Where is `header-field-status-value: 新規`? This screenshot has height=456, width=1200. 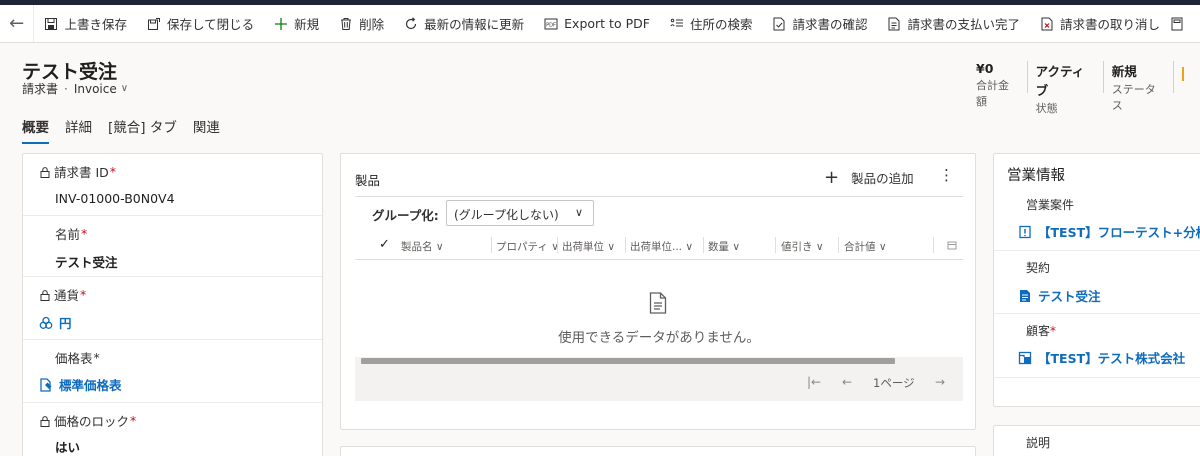
header-field-status-value: 新規 is located at coordinates (1124, 71).